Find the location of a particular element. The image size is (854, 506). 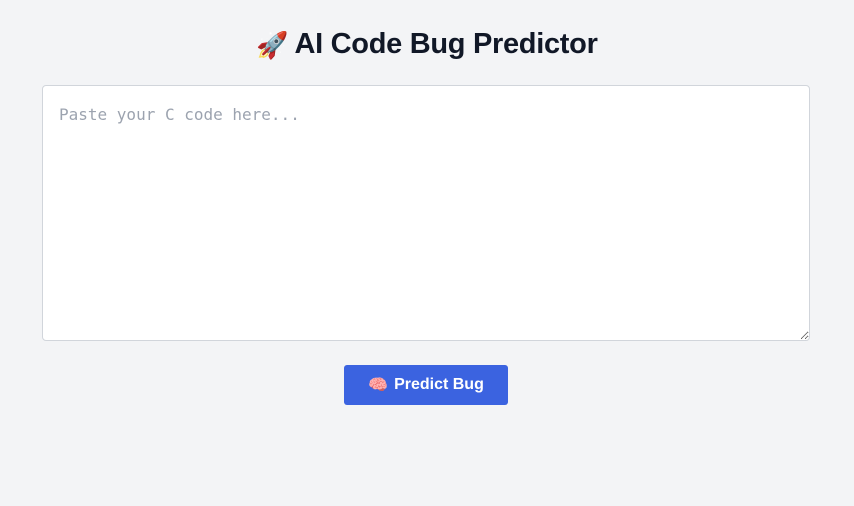

brain-icon: 🧠 is located at coordinates (378, 385).